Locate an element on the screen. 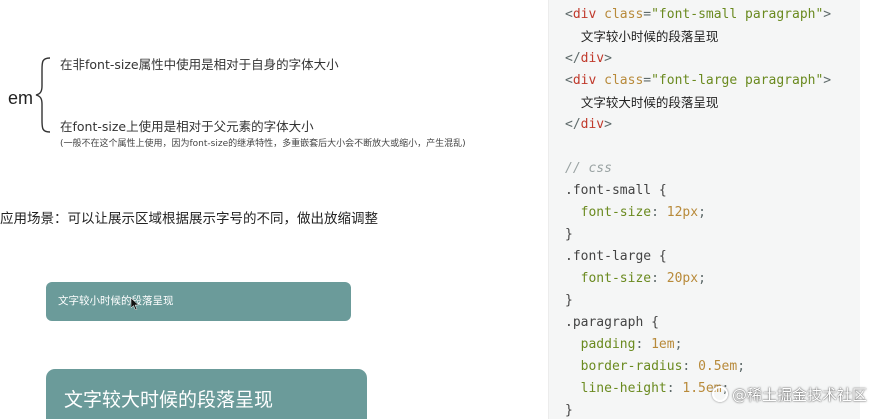 The width and height of the screenshot is (891, 419). code-line: line-height: 1.5em; is located at coordinates (647, 389).